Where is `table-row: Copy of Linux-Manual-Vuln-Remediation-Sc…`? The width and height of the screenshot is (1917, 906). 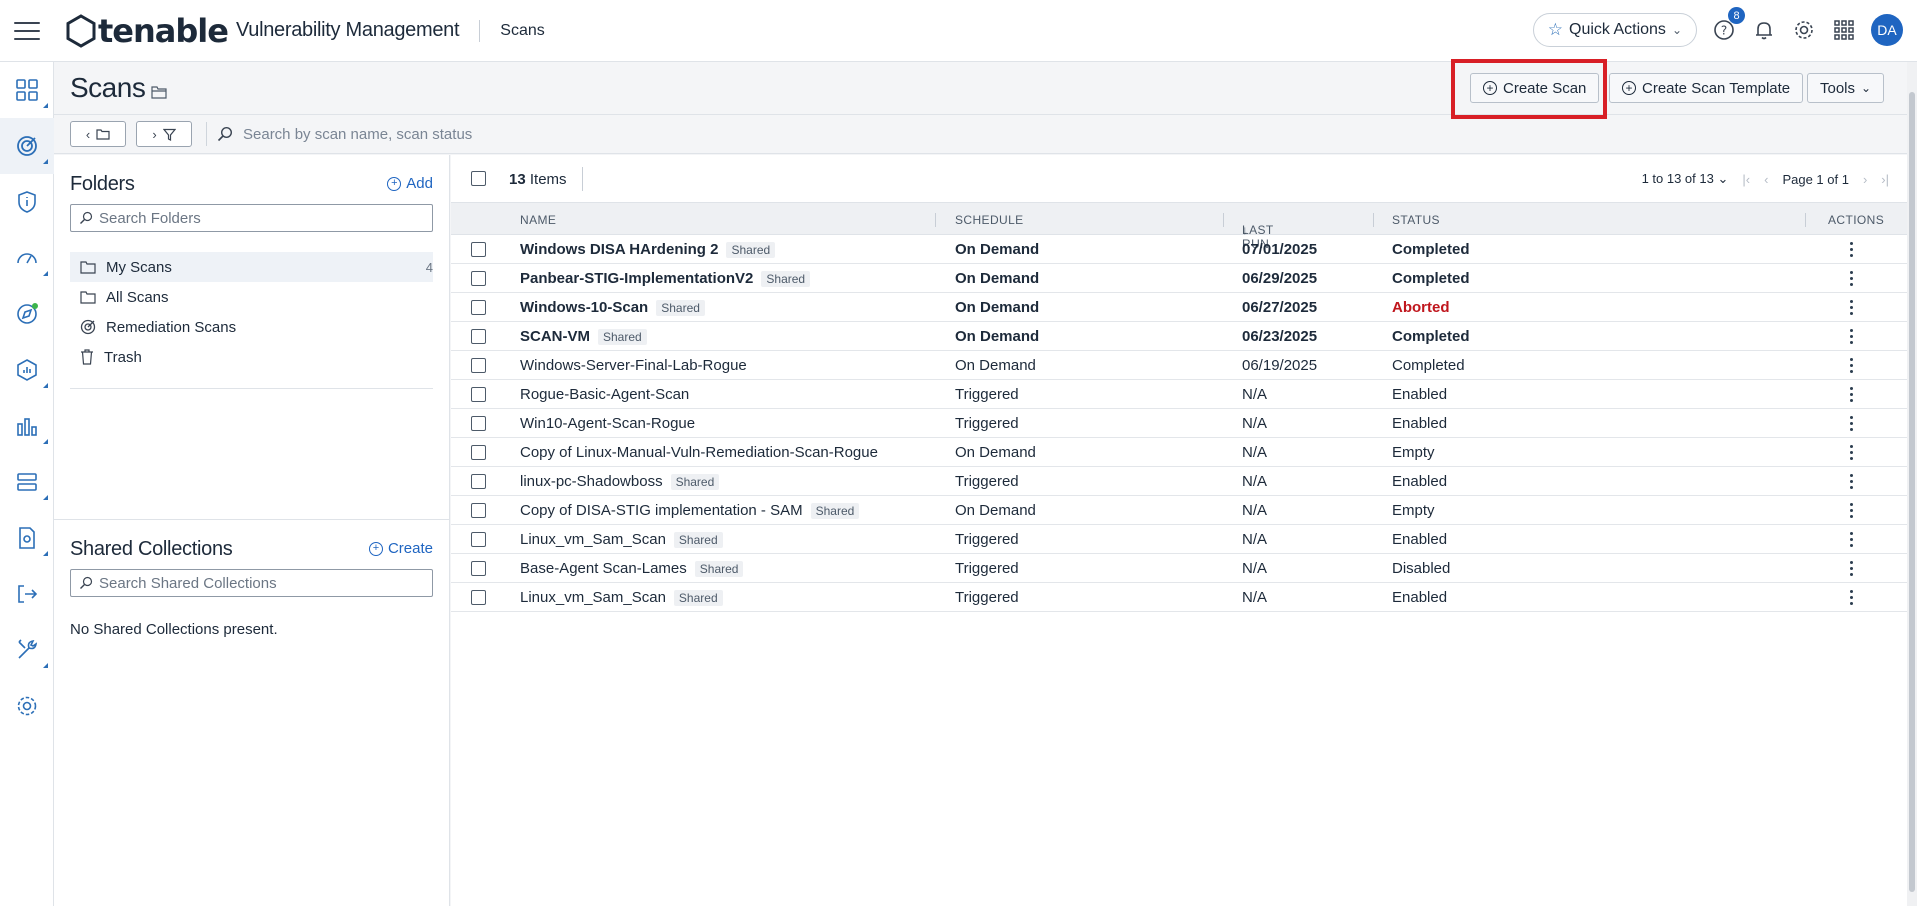
table-row: Copy of Linux-Manual-Vuln-Remediation-Sc… is located at coordinates (1179, 452).